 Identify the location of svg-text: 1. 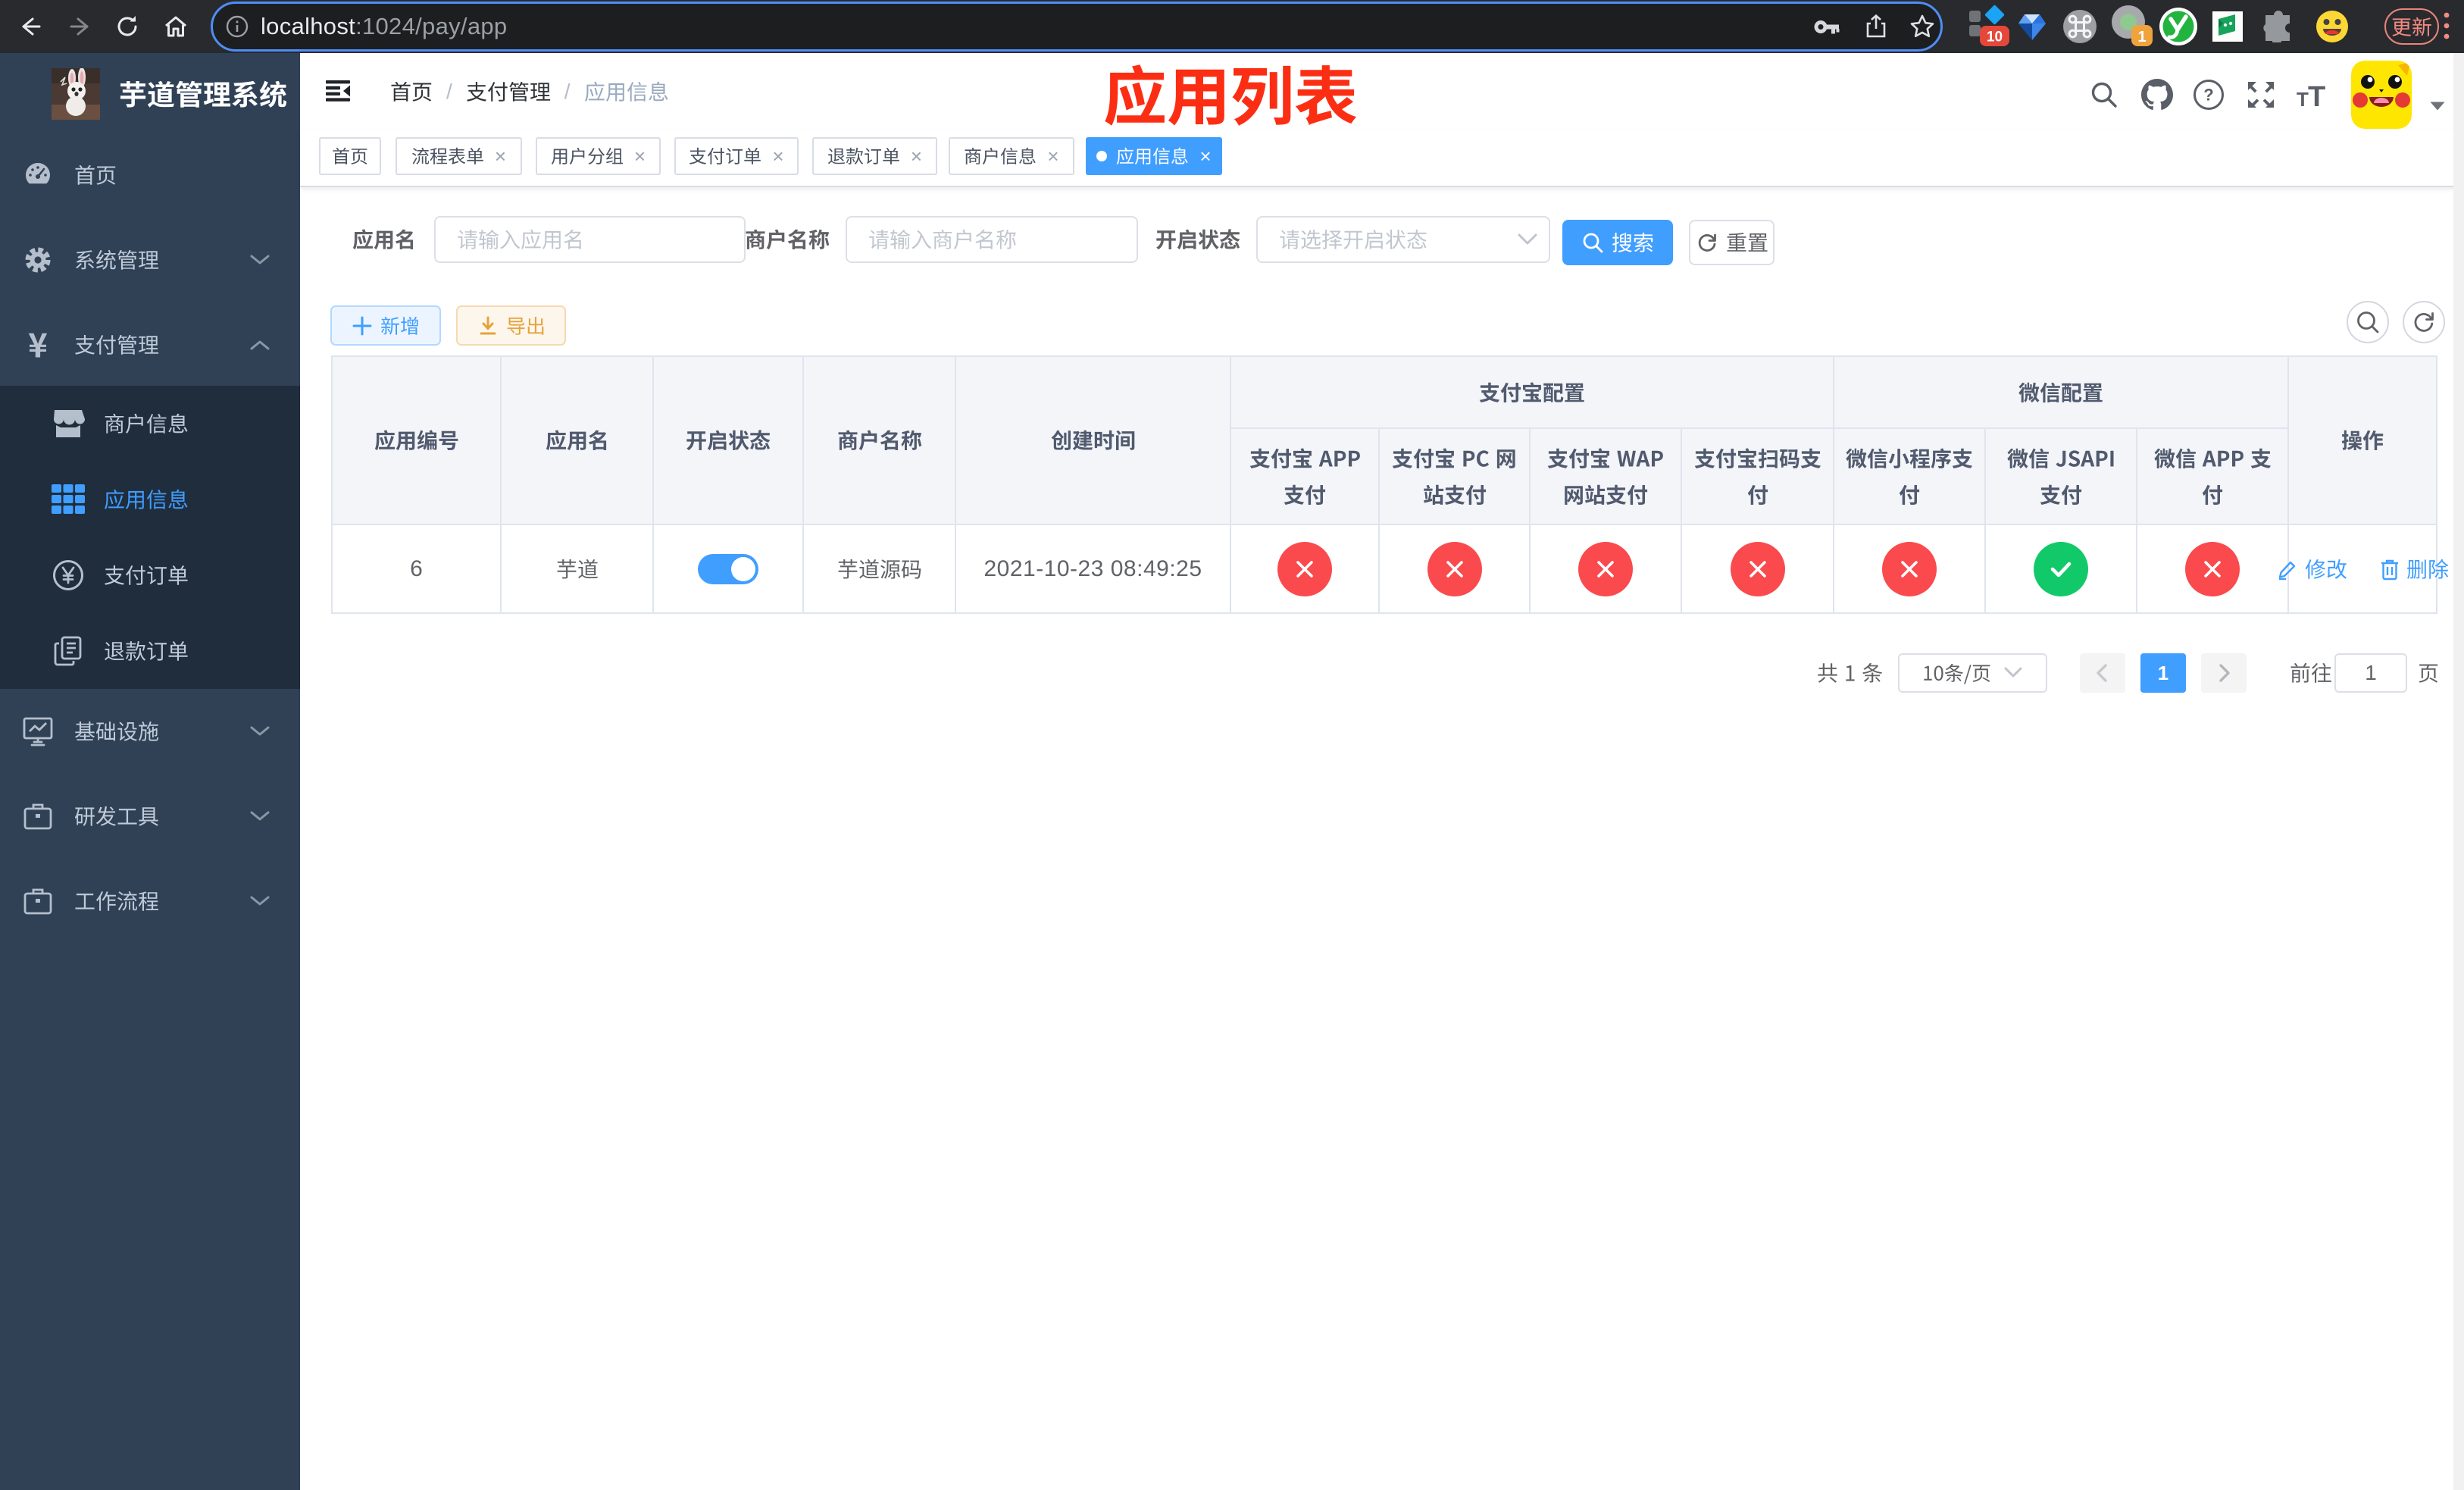
(2141, 37).